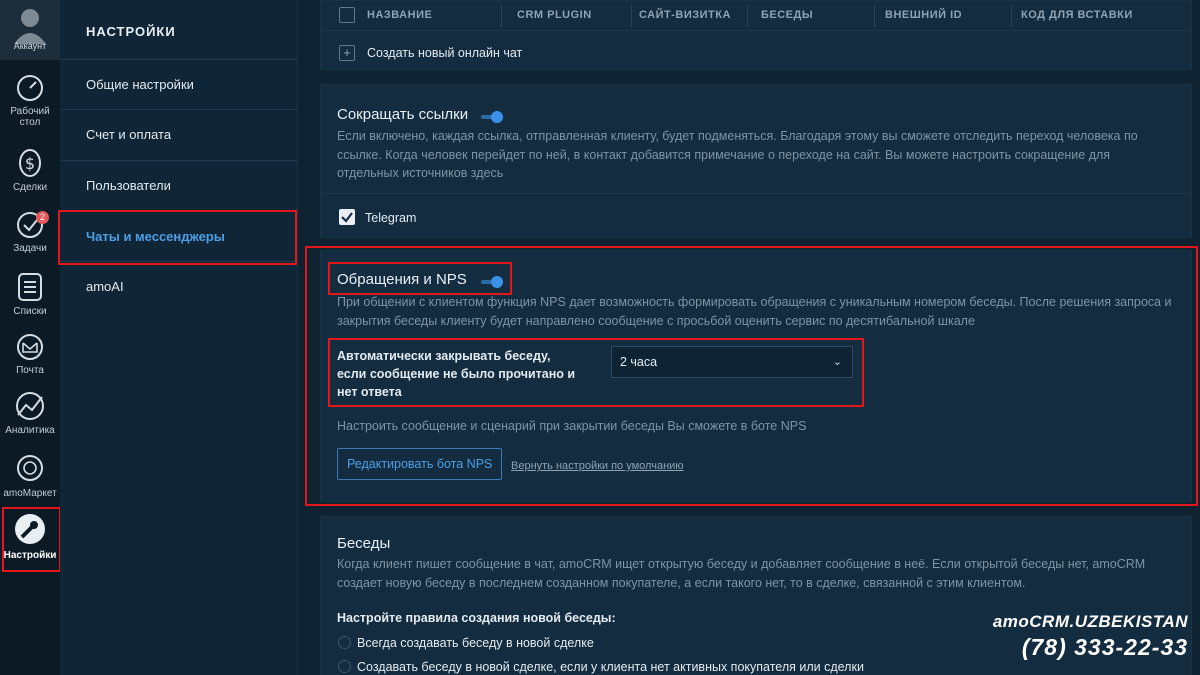 The height and width of the screenshot is (675, 1200). Describe the element at coordinates (756, 193) in the screenshot. I see `section-divider` at that location.